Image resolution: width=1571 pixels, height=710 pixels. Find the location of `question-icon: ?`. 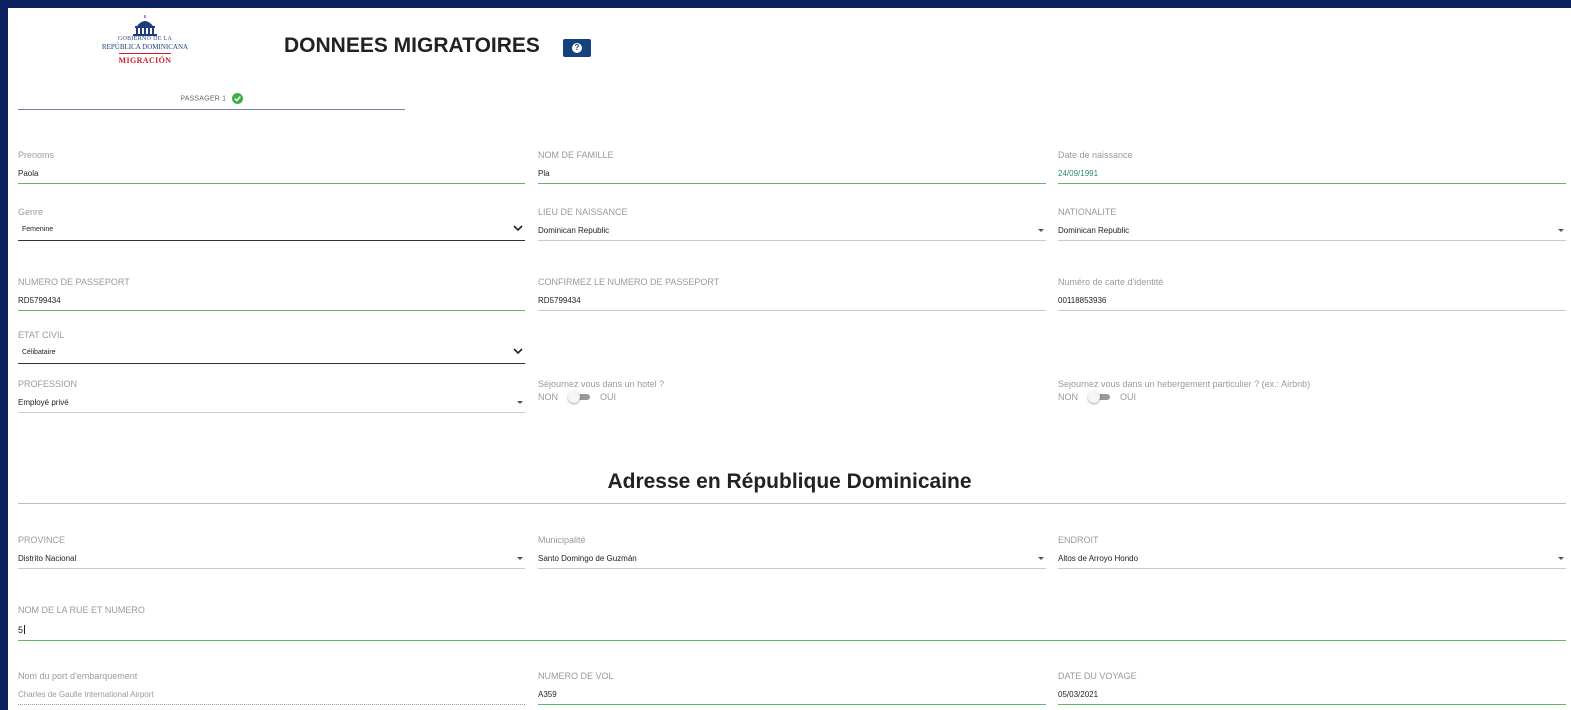

question-icon: ? is located at coordinates (577, 48).